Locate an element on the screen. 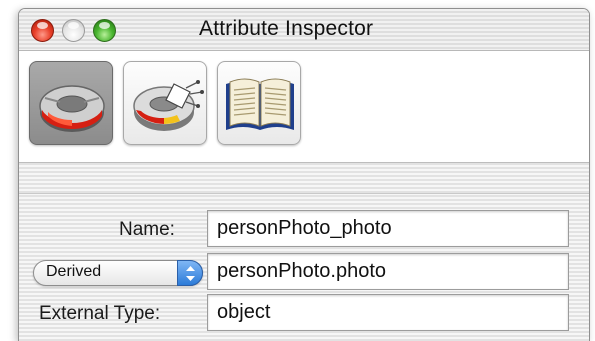 This screenshot has width=595, height=341. attribute-inspector-icon is located at coordinates (72, 108).